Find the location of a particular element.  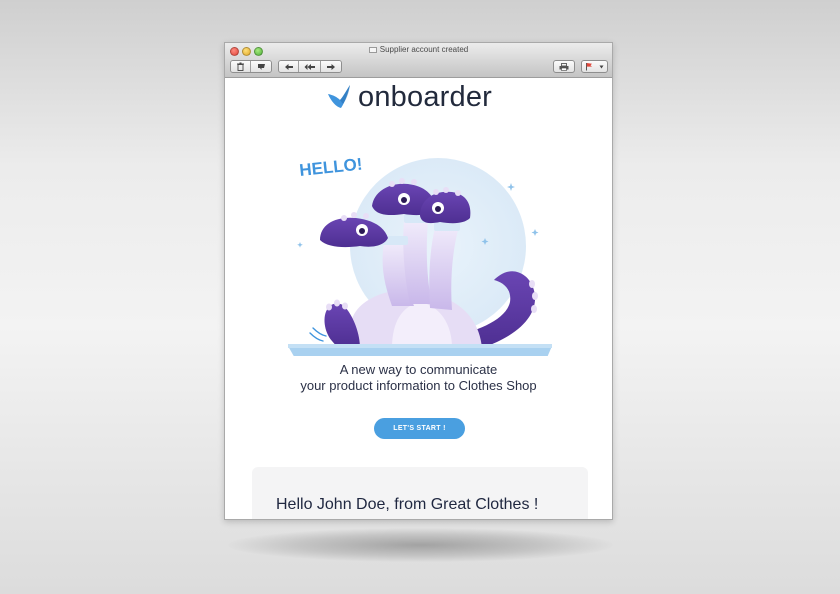

reply-icon is located at coordinates (288, 66).